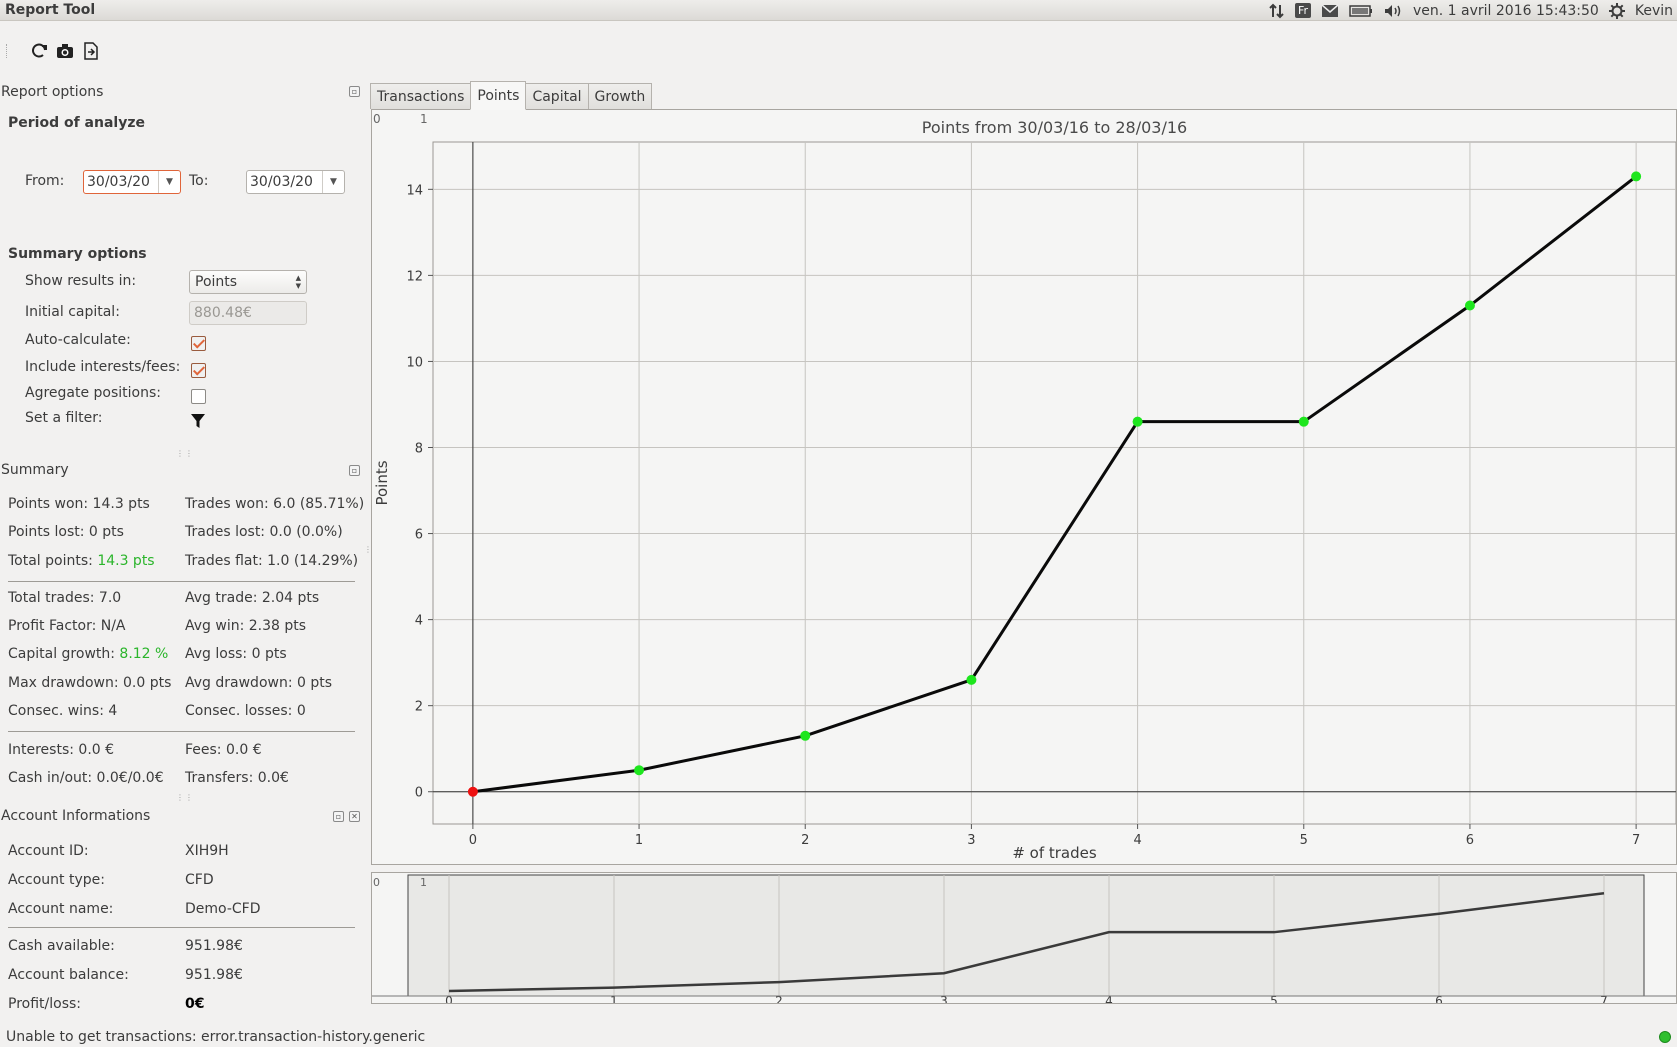 The height and width of the screenshot is (1047, 1677). Describe the element at coordinates (68, 975) in the screenshot. I see `account-balance-label: Account balance:` at that location.